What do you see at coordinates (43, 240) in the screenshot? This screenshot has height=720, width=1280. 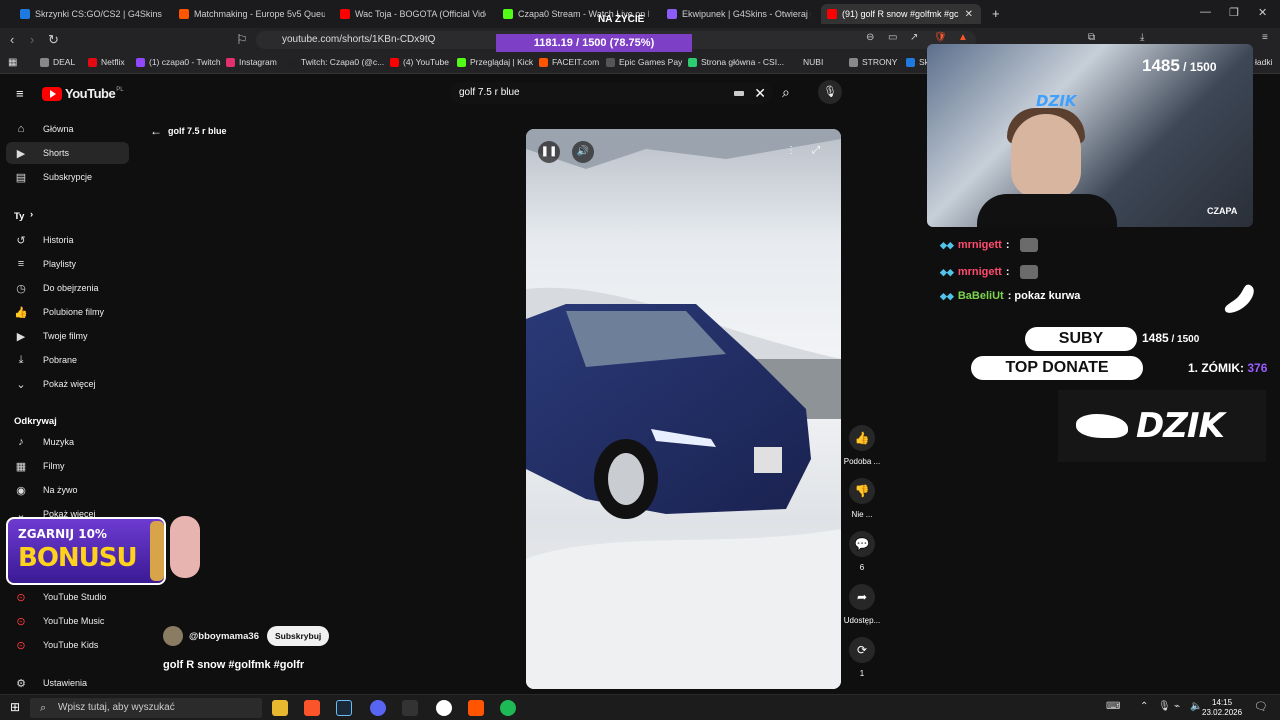 I see `sidebar-item: ↺ Historia` at bounding box center [43, 240].